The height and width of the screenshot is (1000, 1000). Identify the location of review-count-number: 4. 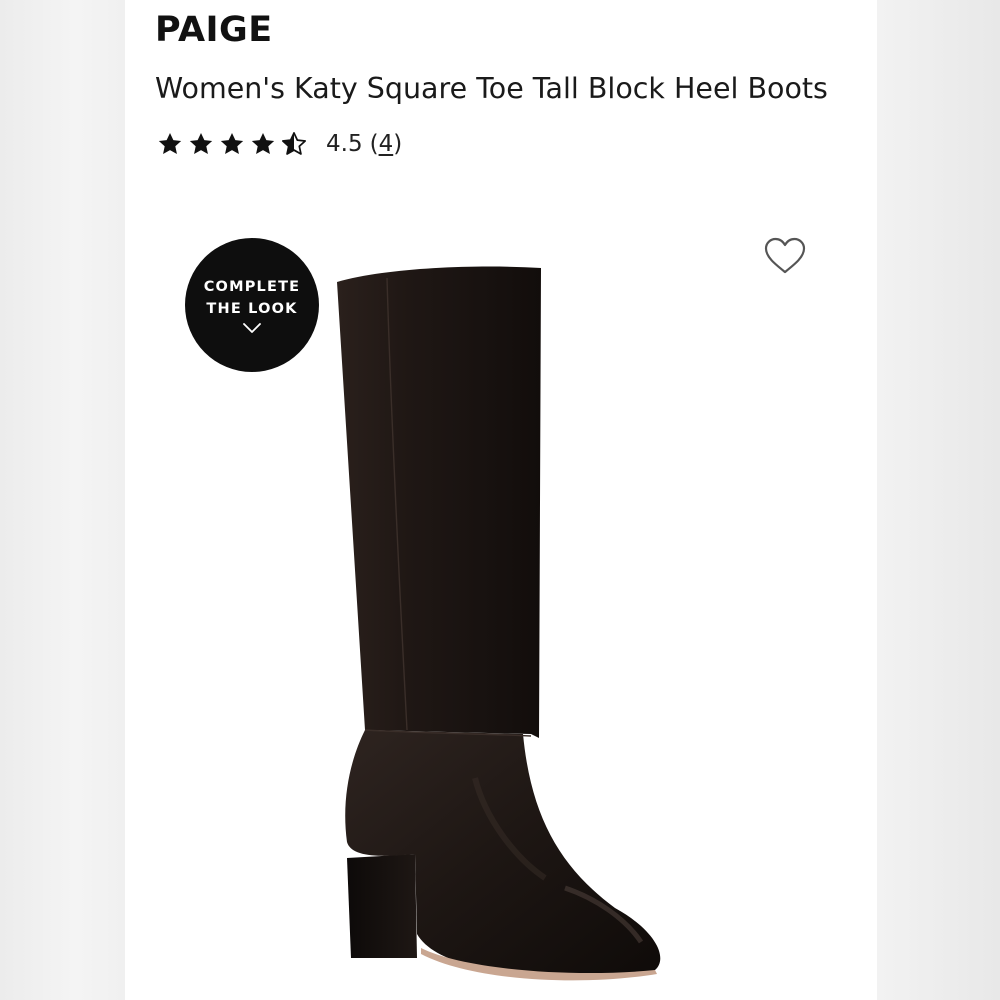
(386, 144).